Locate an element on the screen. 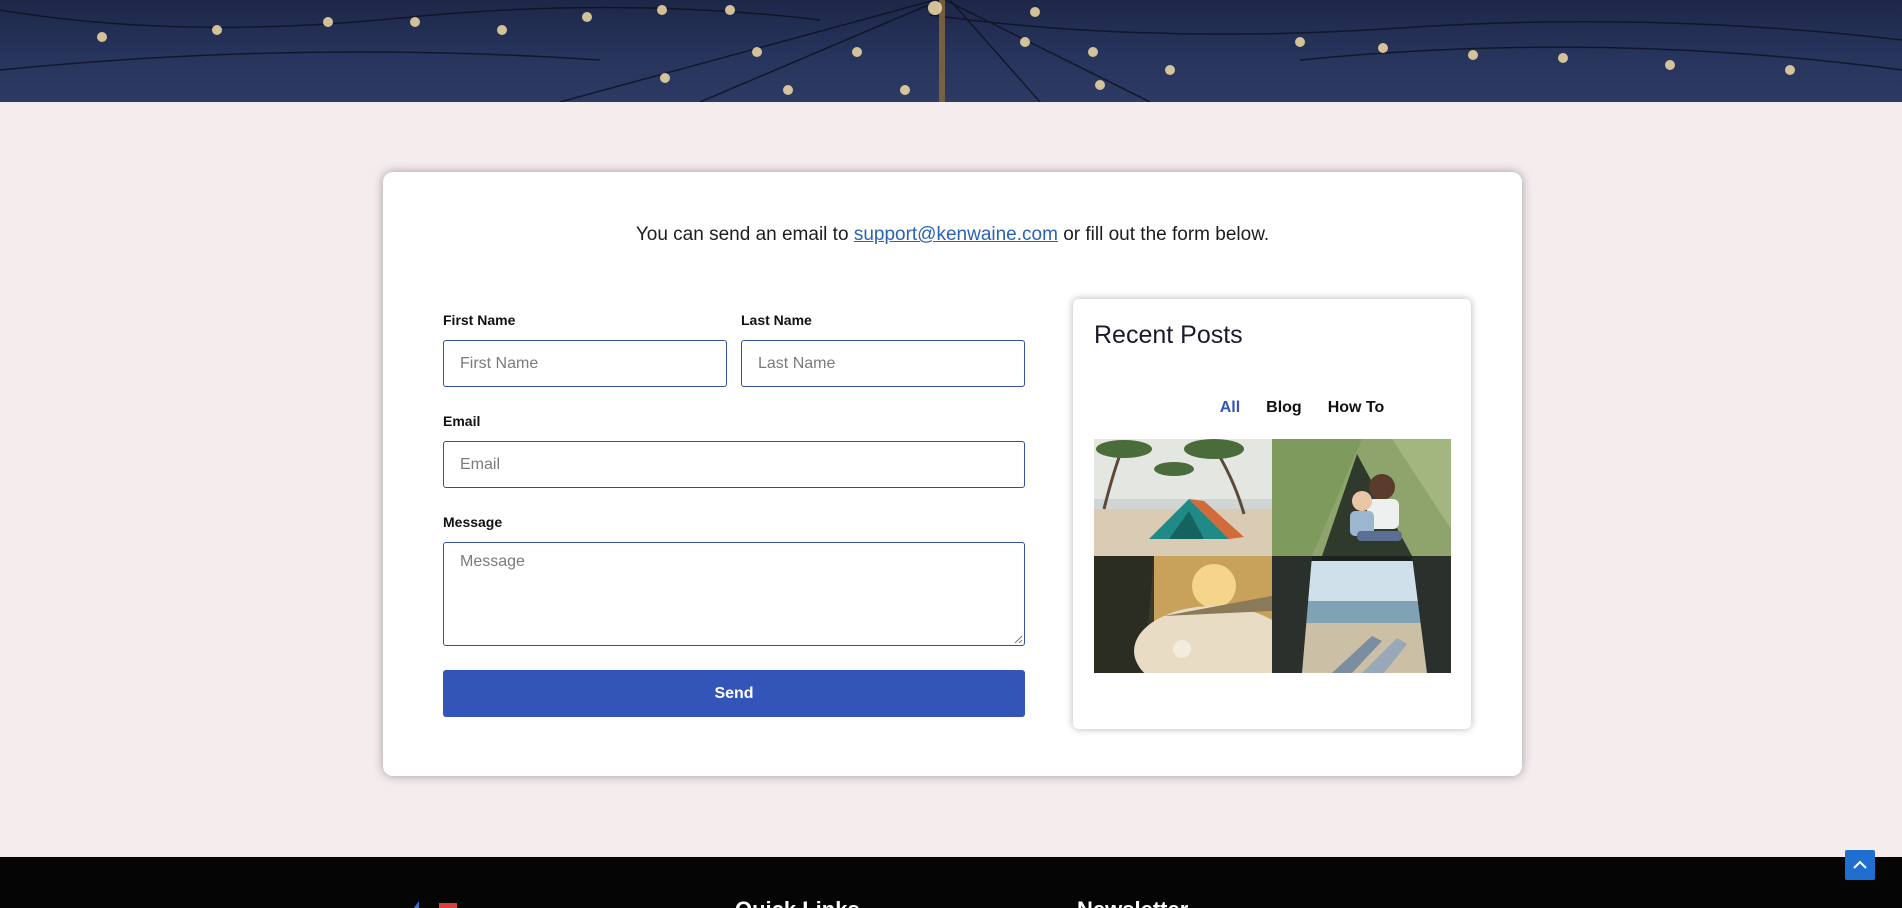  quick-links-heading: Quick Links is located at coordinates (797, 902).